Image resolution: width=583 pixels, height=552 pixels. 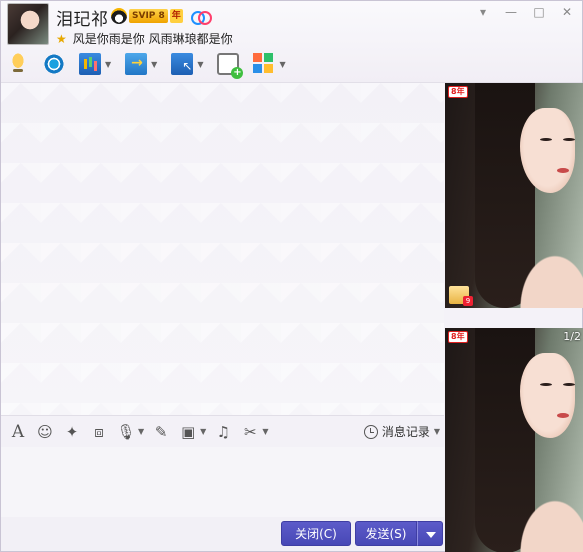 What do you see at coordinates (72, 432) in the screenshot?
I see `magic-wand-icon: ✦` at bounding box center [72, 432].